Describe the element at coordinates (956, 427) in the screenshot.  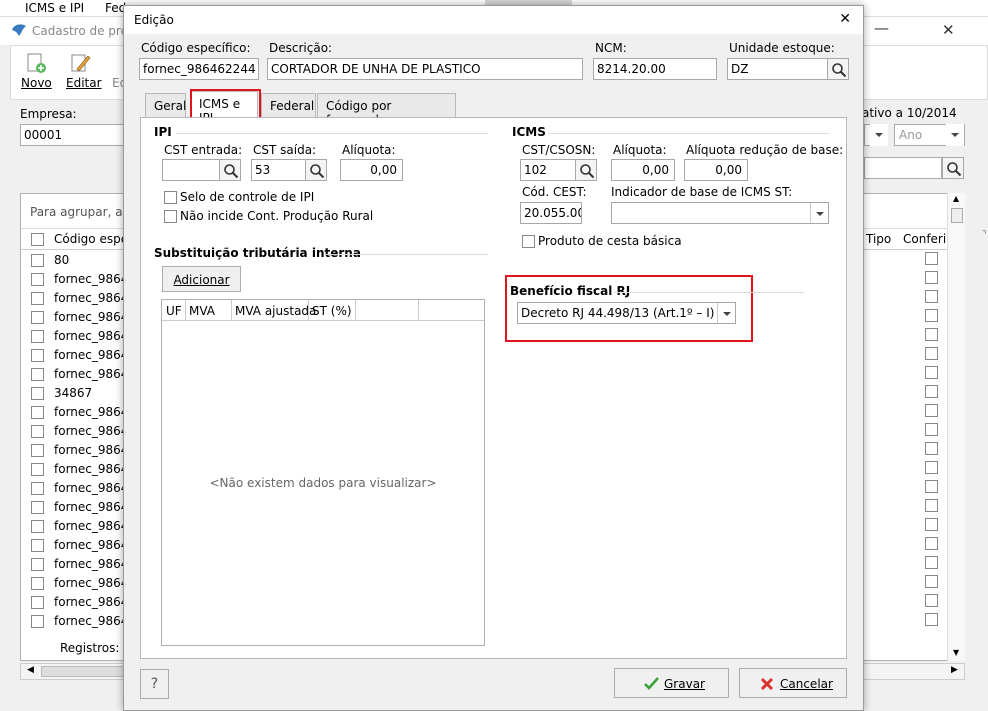
I see `grid-vertical-scrollbar: ▲ ▼` at that location.